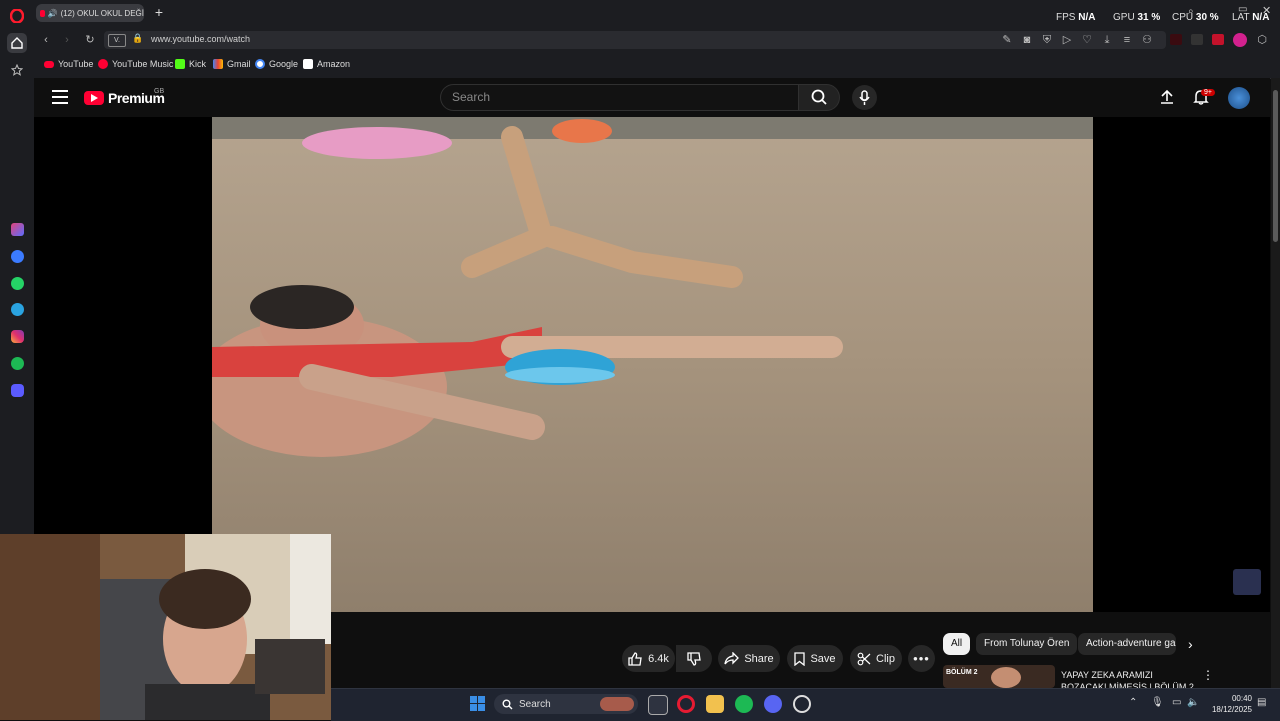 This screenshot has width=1280, height=721. I want to click on upload-icon, so click(1167, 98).